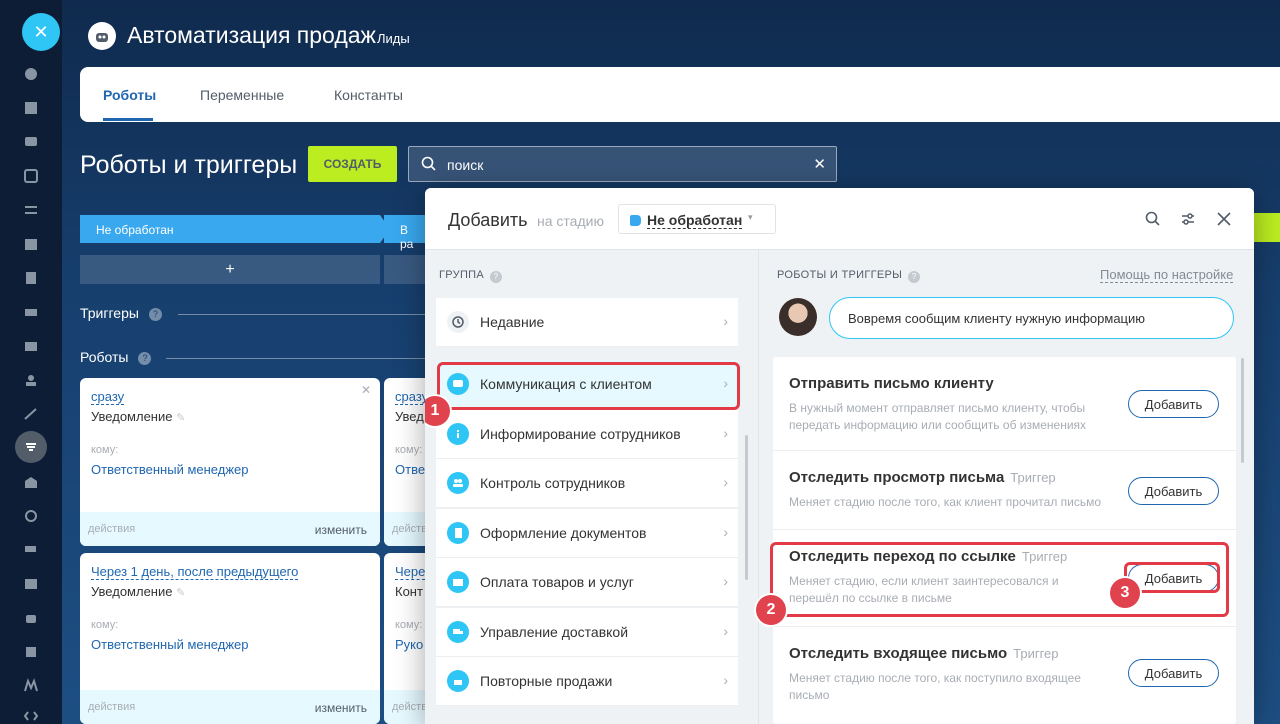 The height and width of the screenshot is (724, 1280). What do you see at coordinates (31, 380) in the screenshot?
I see `contacts-icon` at bounding box center [31, 380].